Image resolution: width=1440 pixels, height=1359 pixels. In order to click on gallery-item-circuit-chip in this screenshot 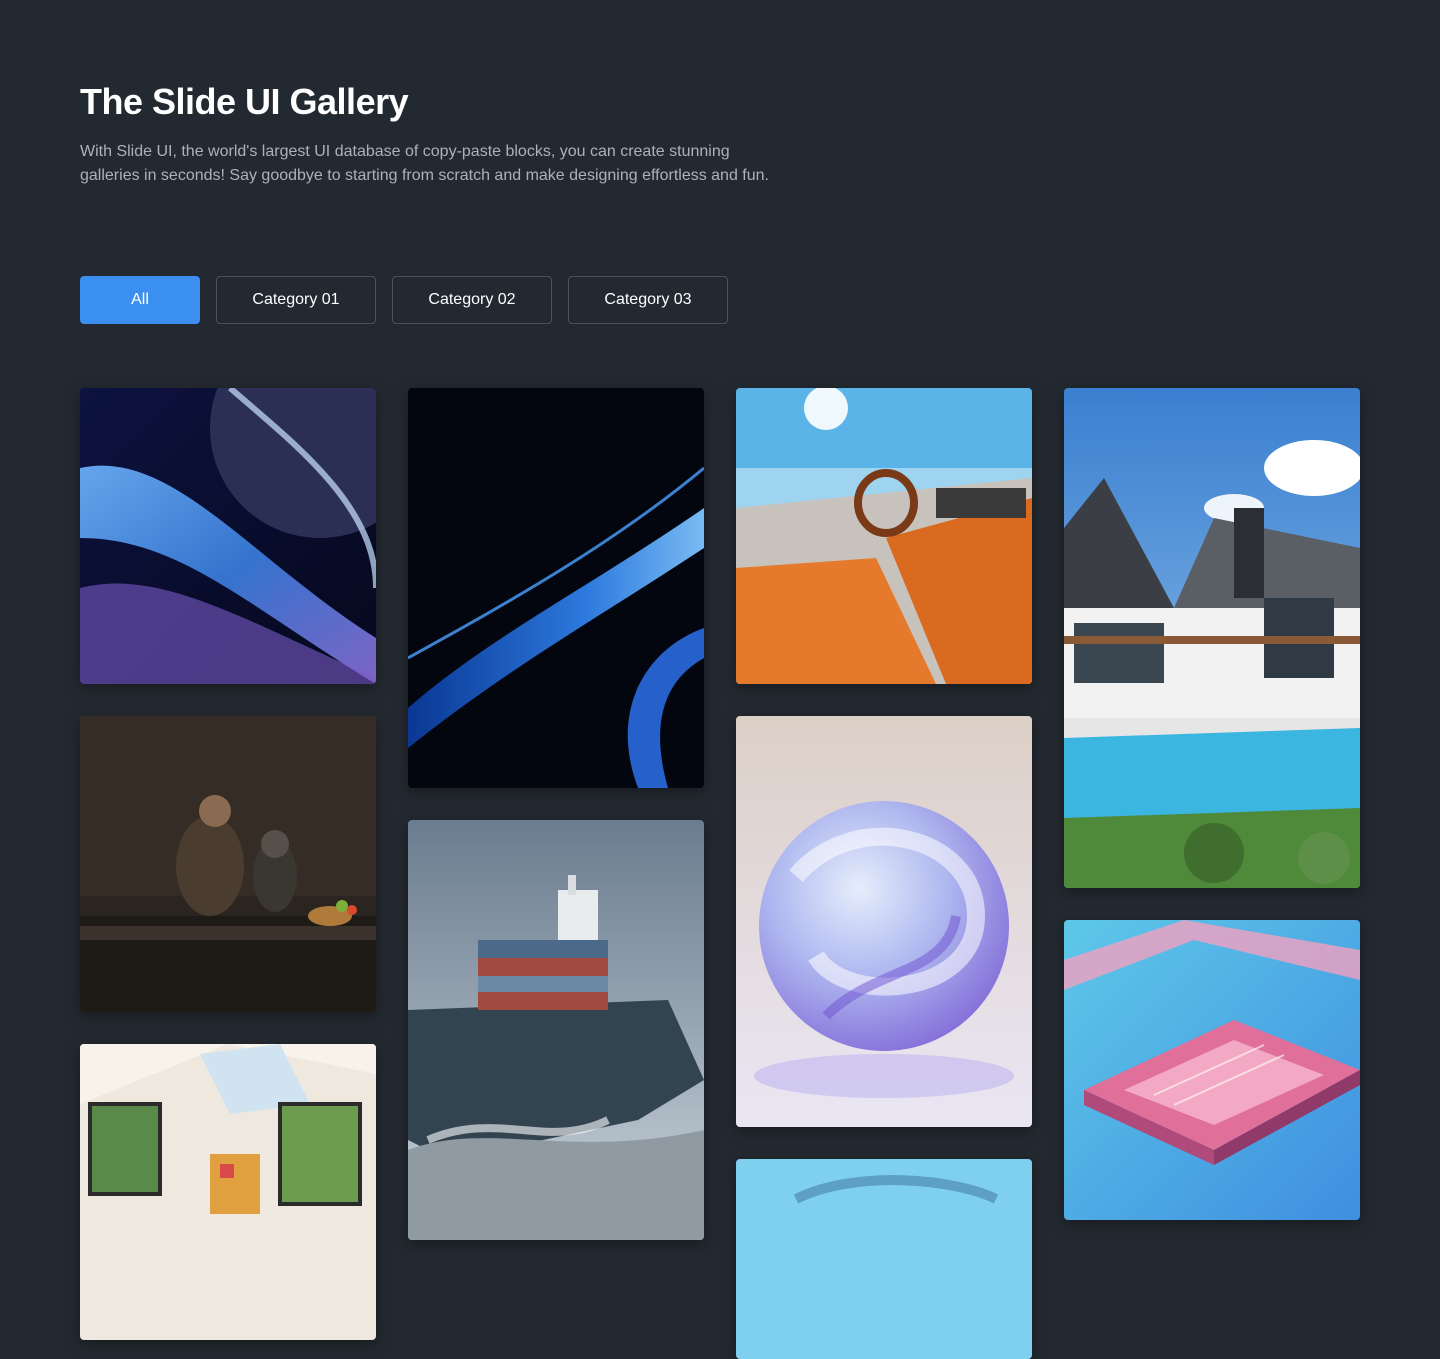, I will do `click(1212, 1070)`.